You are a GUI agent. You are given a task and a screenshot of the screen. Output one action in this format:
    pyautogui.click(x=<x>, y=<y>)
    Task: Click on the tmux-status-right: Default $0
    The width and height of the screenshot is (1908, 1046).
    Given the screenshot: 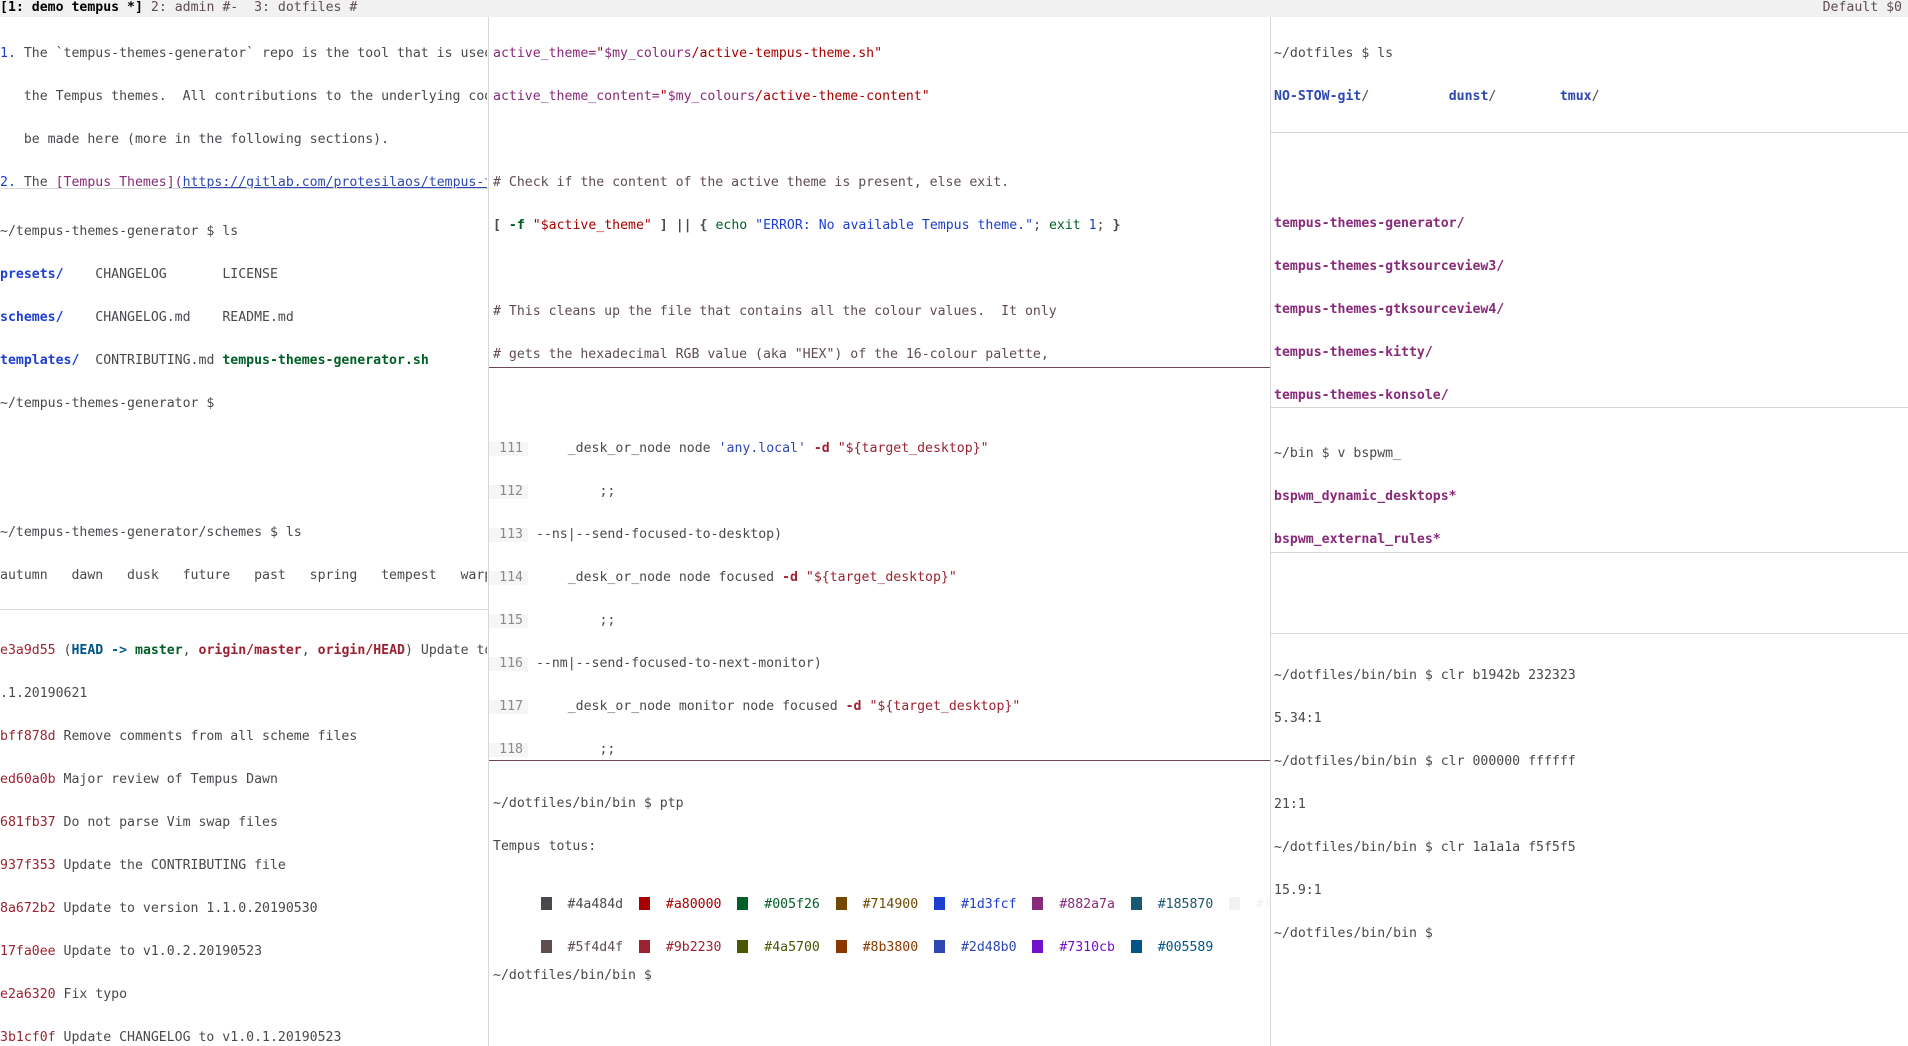 What is the action you would take?
    pyautogui.click(x=1862, y=8)
    